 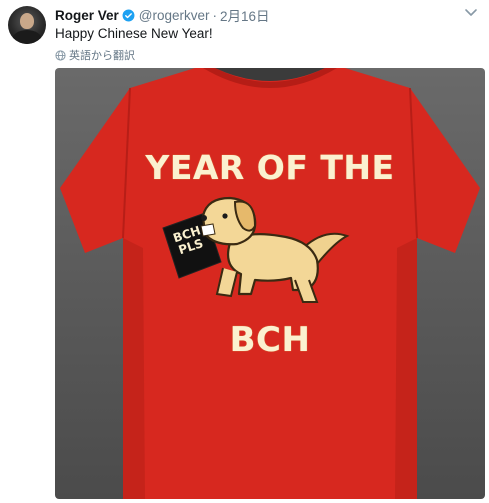 What do you see at coordinates (87, 15) in the screenshot?
I see `display-name: Roger Ver` at bounding box center [87, 15].